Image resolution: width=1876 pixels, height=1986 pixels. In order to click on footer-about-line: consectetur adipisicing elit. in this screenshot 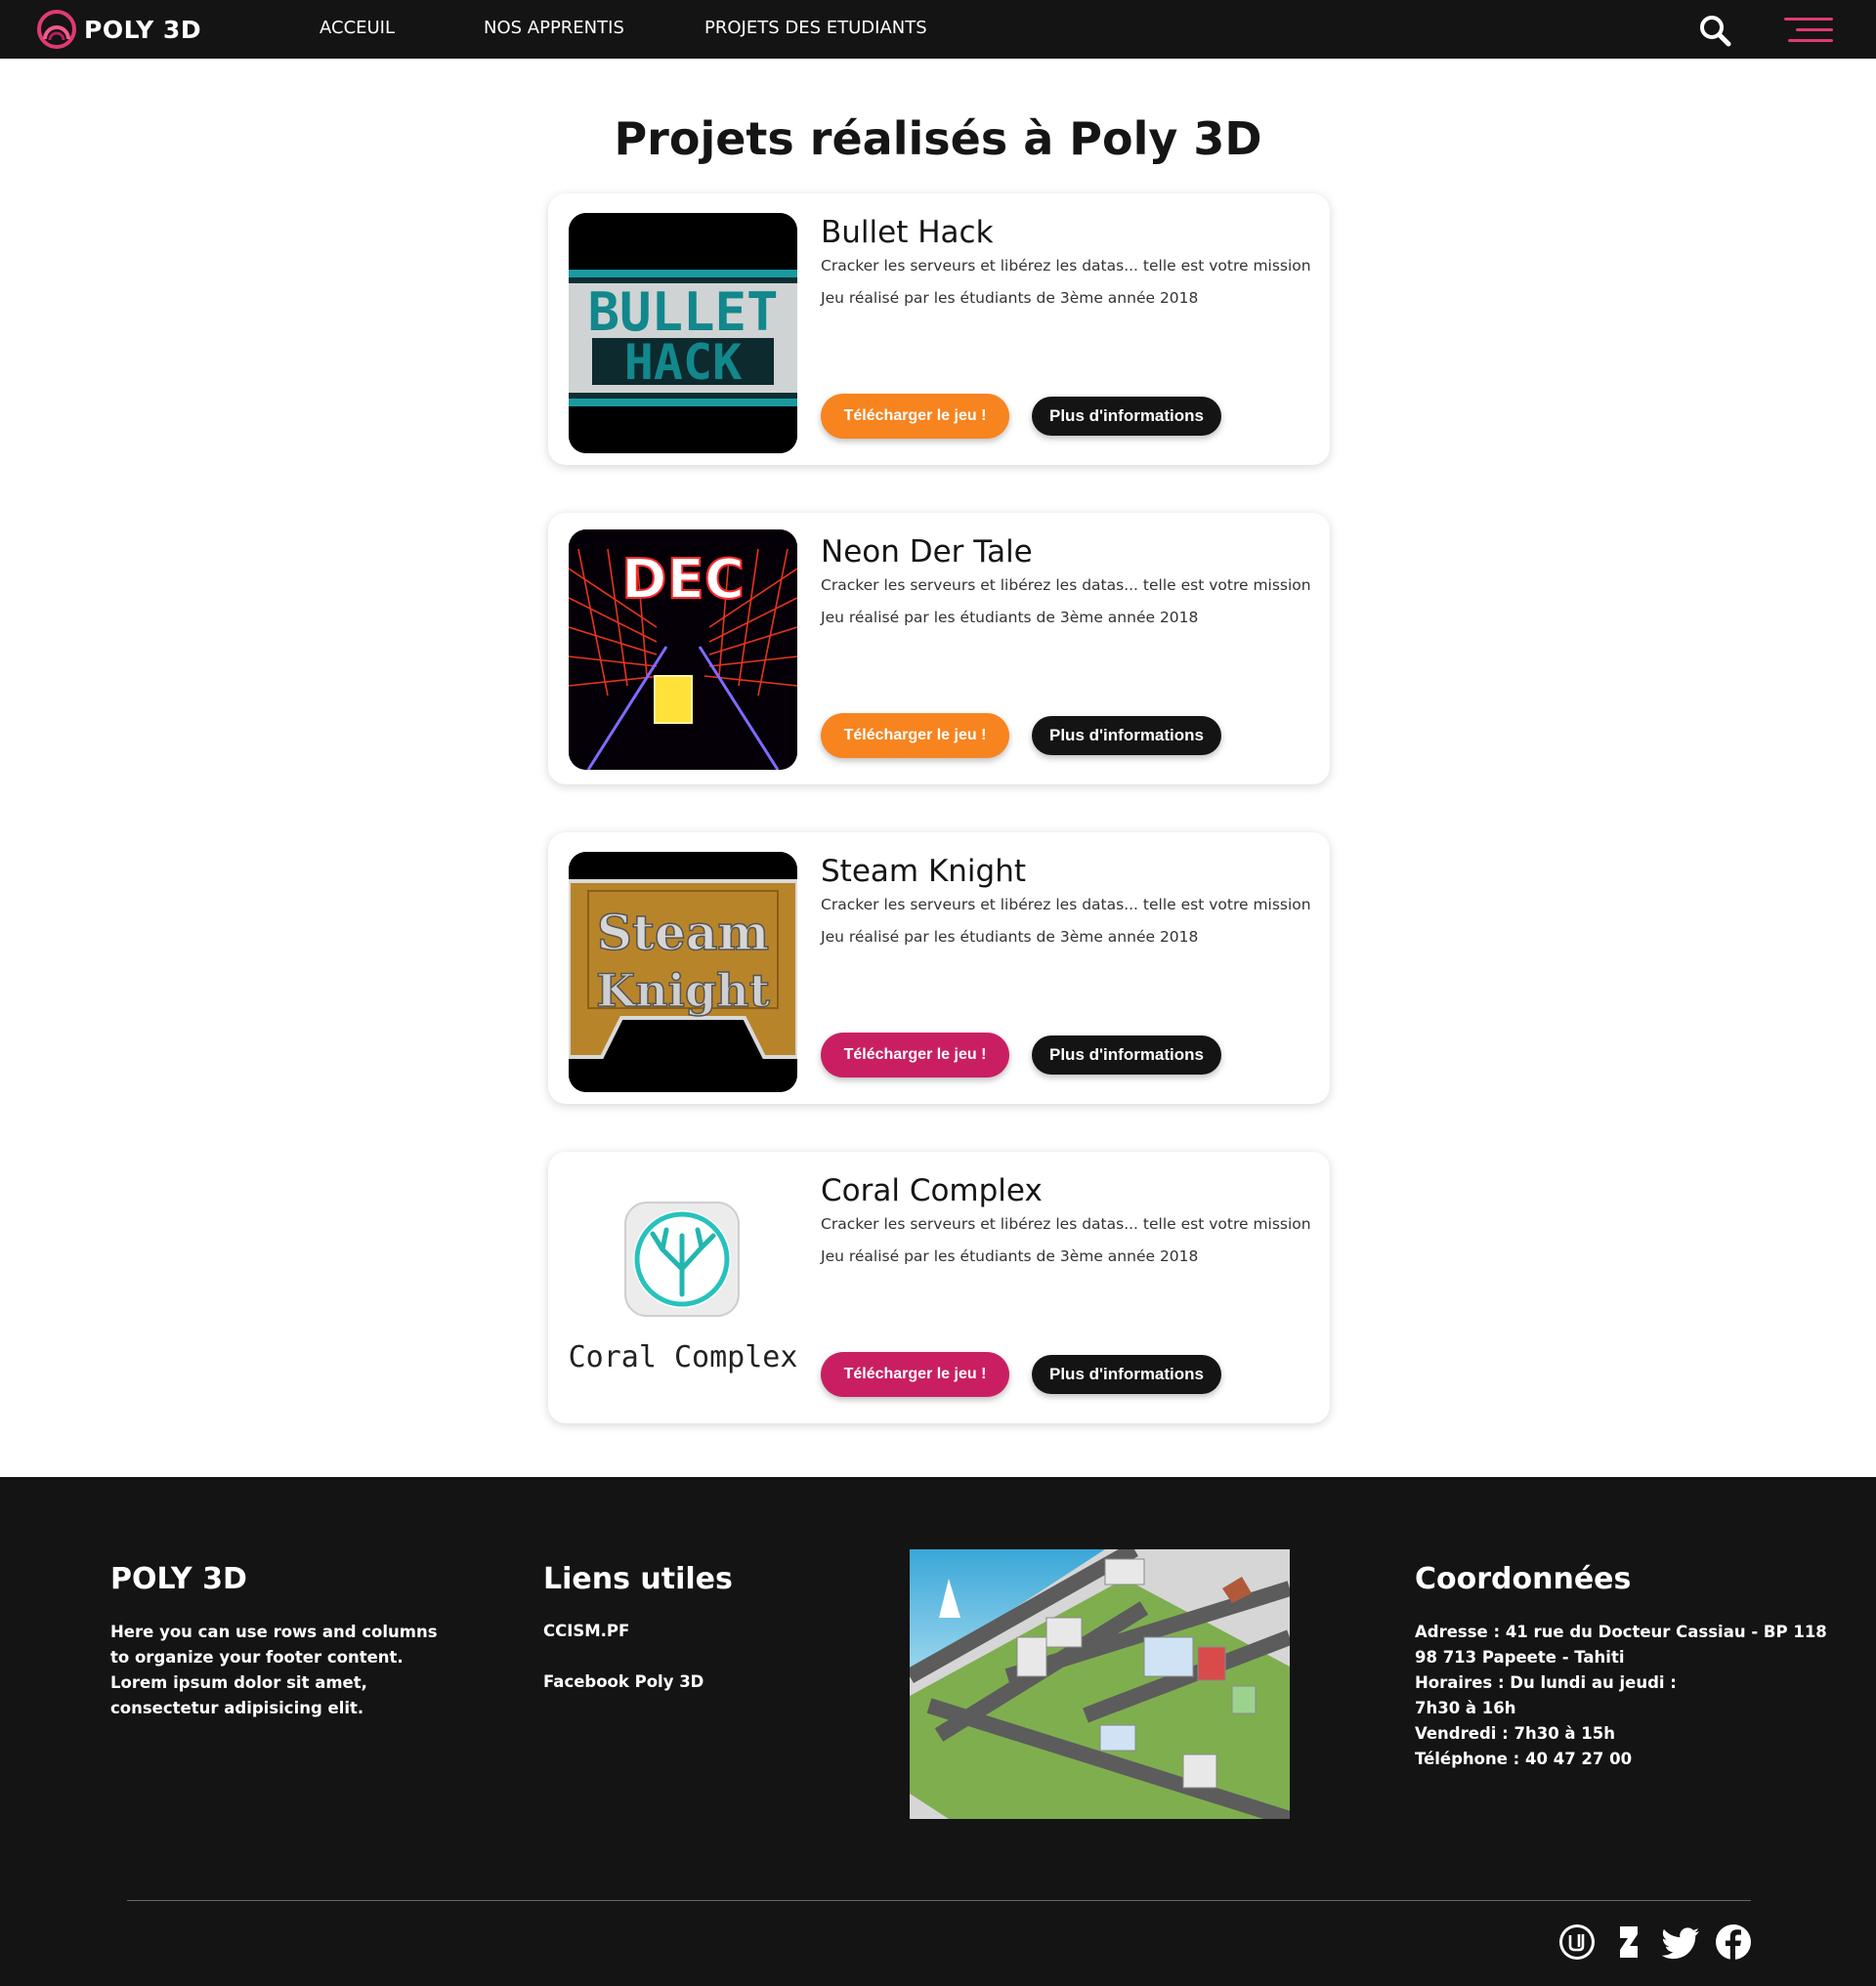, I will do `click(237, 1708)`.